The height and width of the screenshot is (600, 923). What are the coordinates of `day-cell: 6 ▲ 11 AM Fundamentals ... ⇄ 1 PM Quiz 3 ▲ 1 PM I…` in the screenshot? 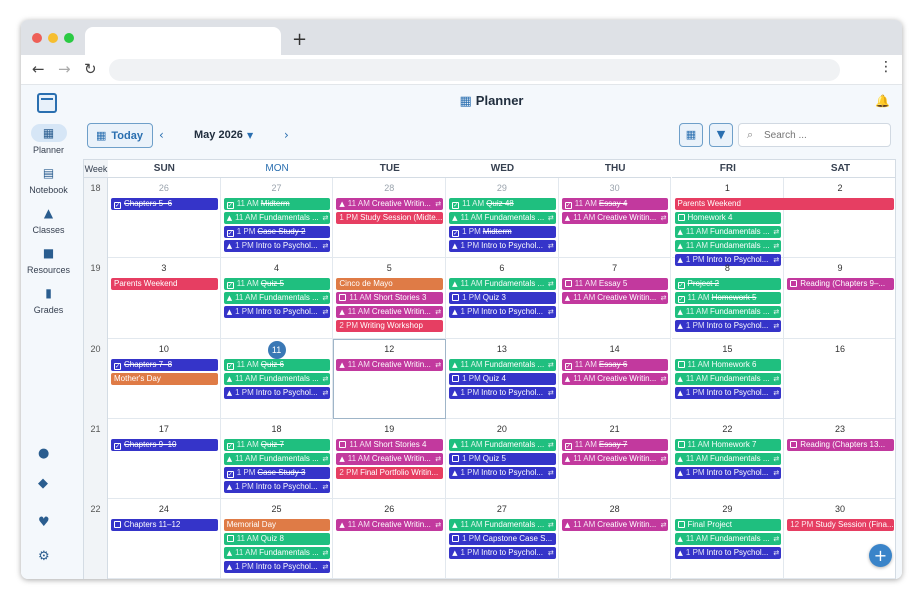 It's located at (502, 298).